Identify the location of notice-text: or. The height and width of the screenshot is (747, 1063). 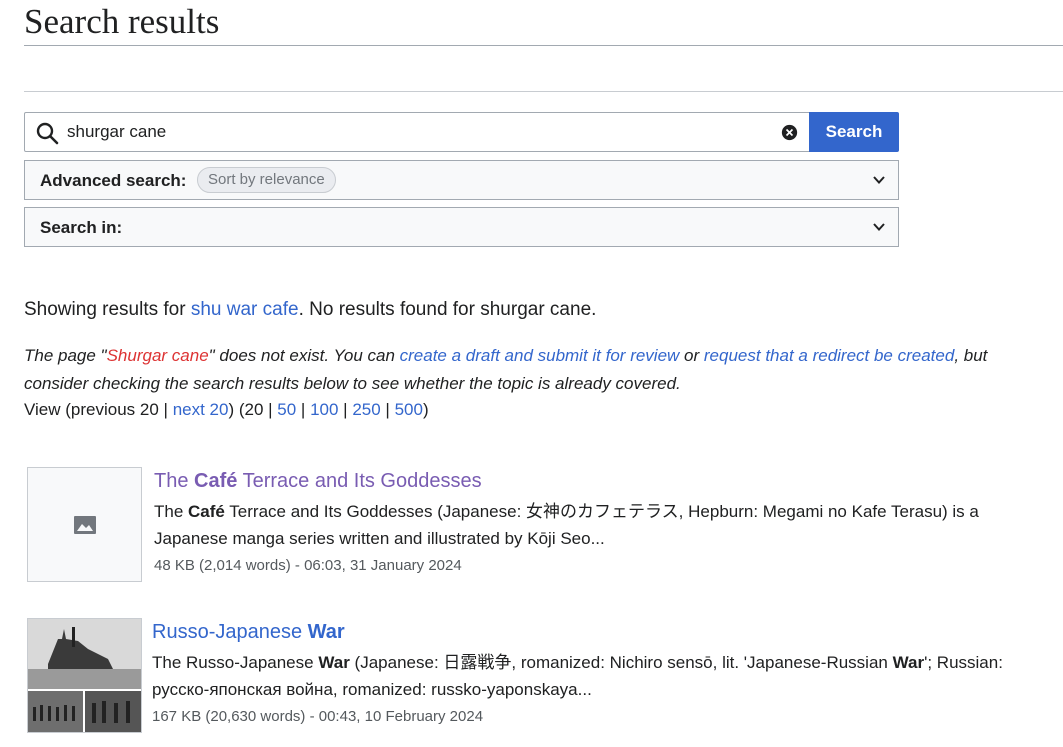
(691, 355).